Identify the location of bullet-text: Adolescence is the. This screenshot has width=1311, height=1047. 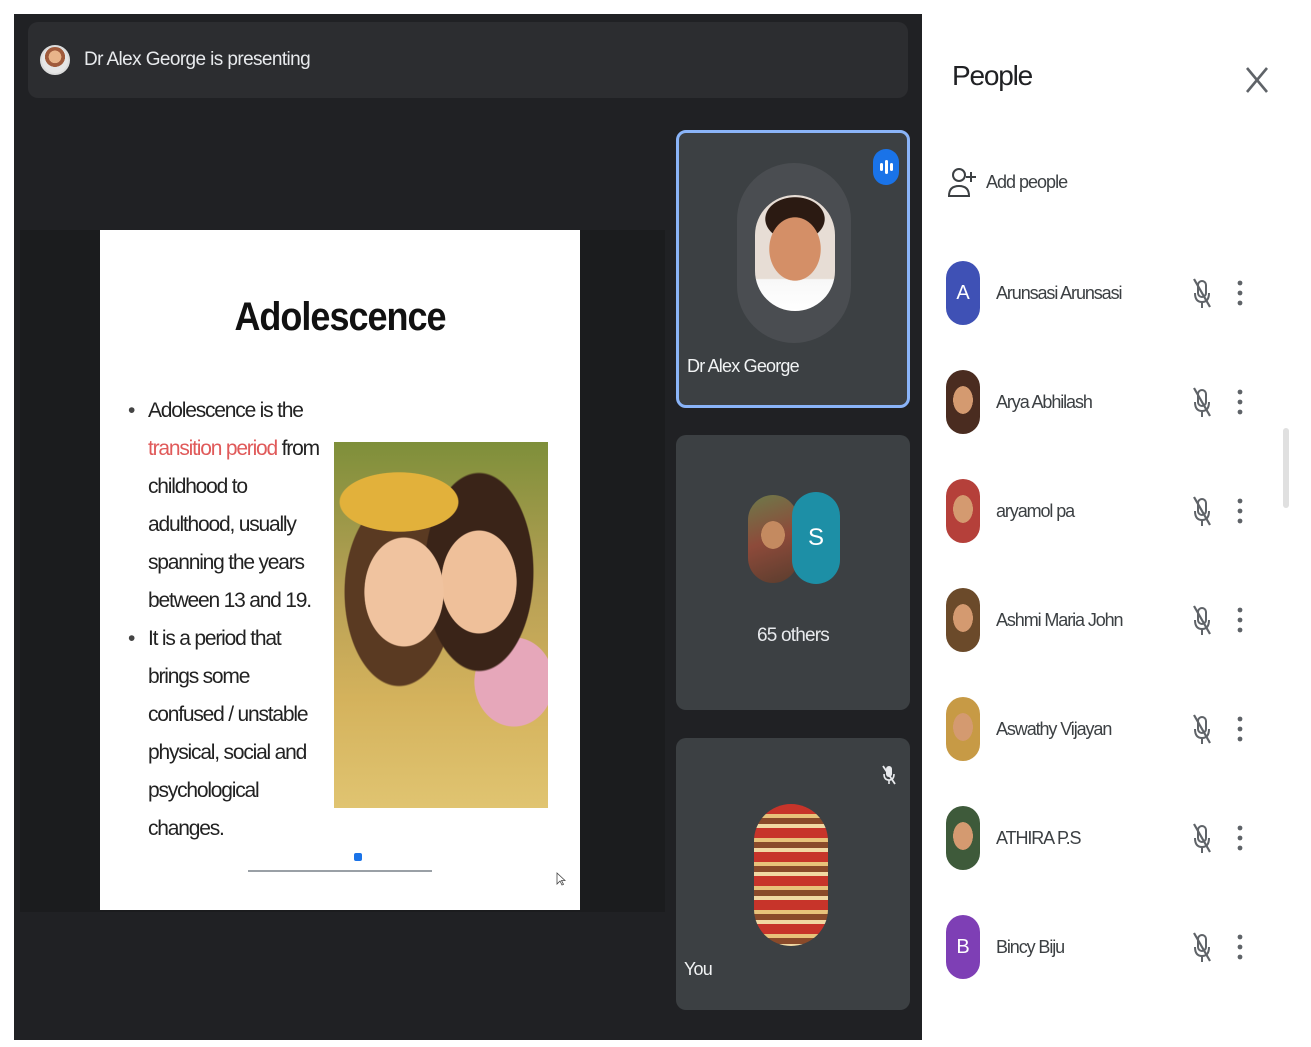
(226, 410).